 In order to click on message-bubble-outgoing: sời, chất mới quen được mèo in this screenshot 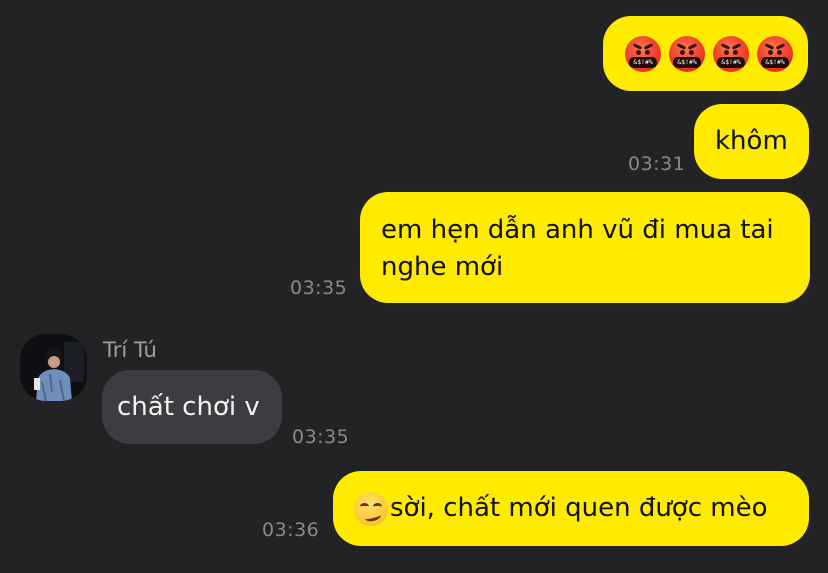, I will do `click(571, 508)`.